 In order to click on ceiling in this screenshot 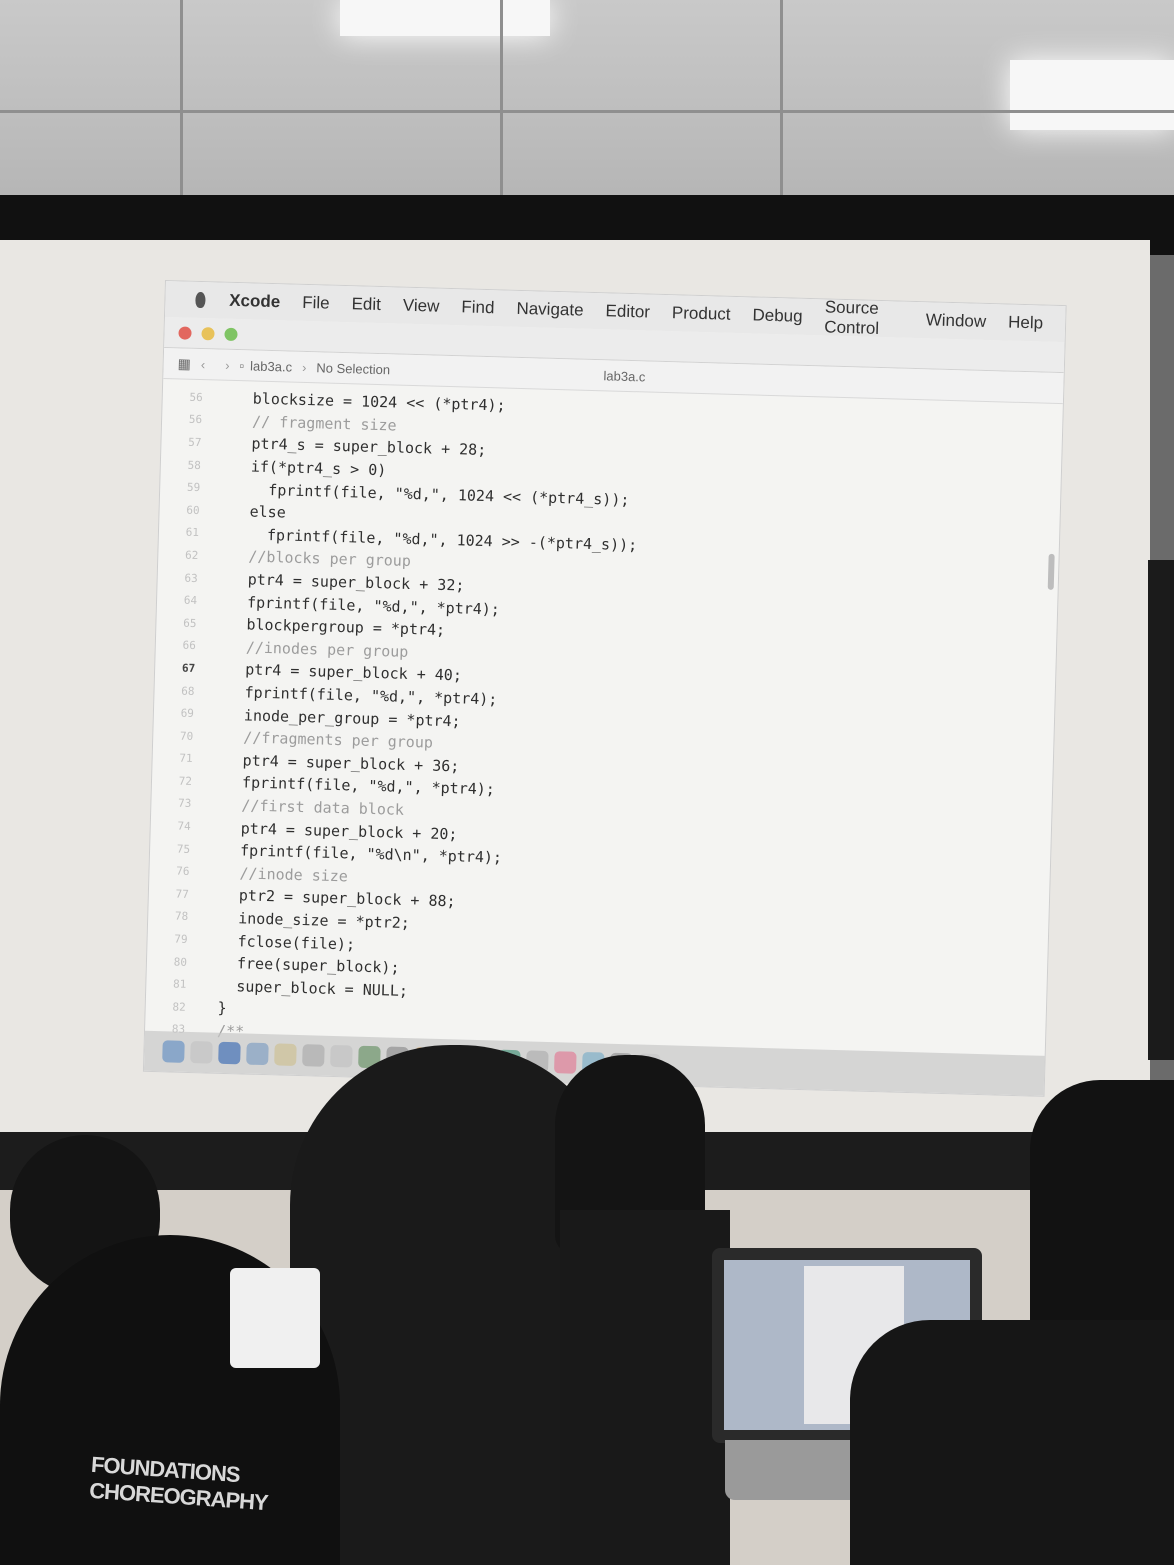, I will do `click(587, 107)`.